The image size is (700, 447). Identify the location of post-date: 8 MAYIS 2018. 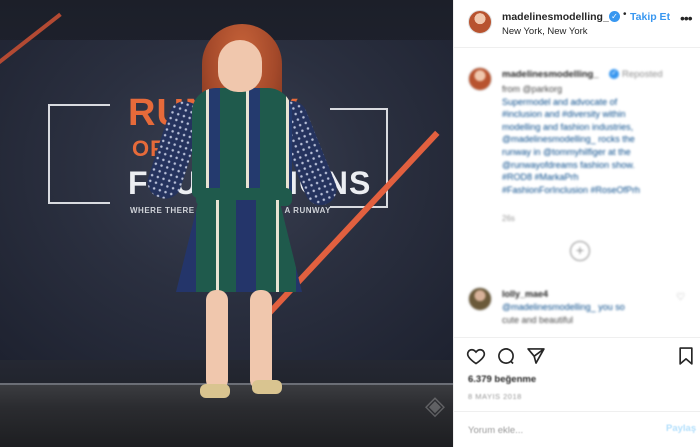
(495, 396).